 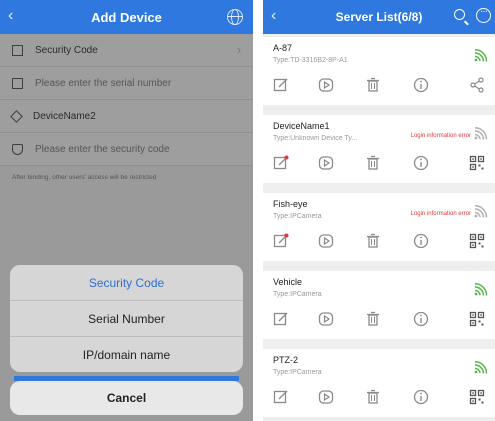 I want to click on option-ip-domain: IP/domain name, so click(x=126, y=354).